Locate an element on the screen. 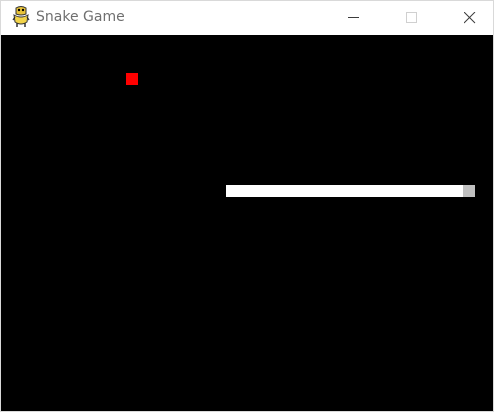 This screenshot has height=412, width=494. title-bar: Snake Game is located at coordinates (247, 17).